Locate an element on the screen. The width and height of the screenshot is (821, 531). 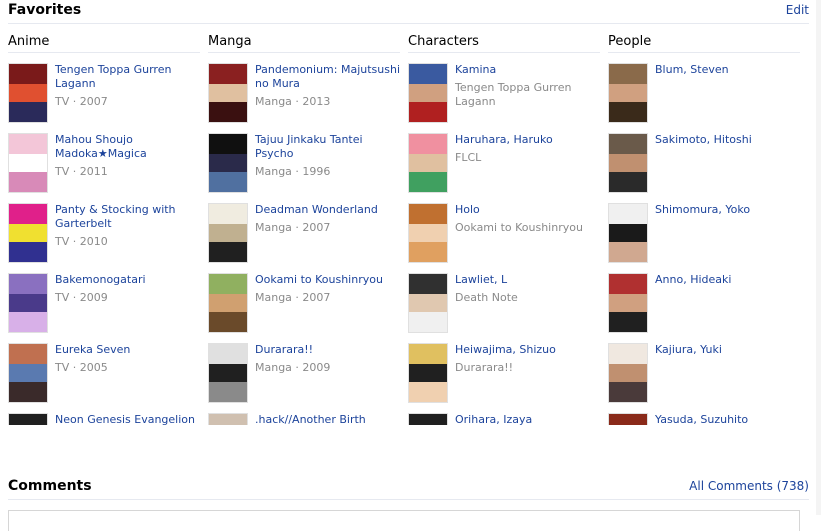
favorite-item: Shimomura, Yoko is located at coordinates (704, 238).